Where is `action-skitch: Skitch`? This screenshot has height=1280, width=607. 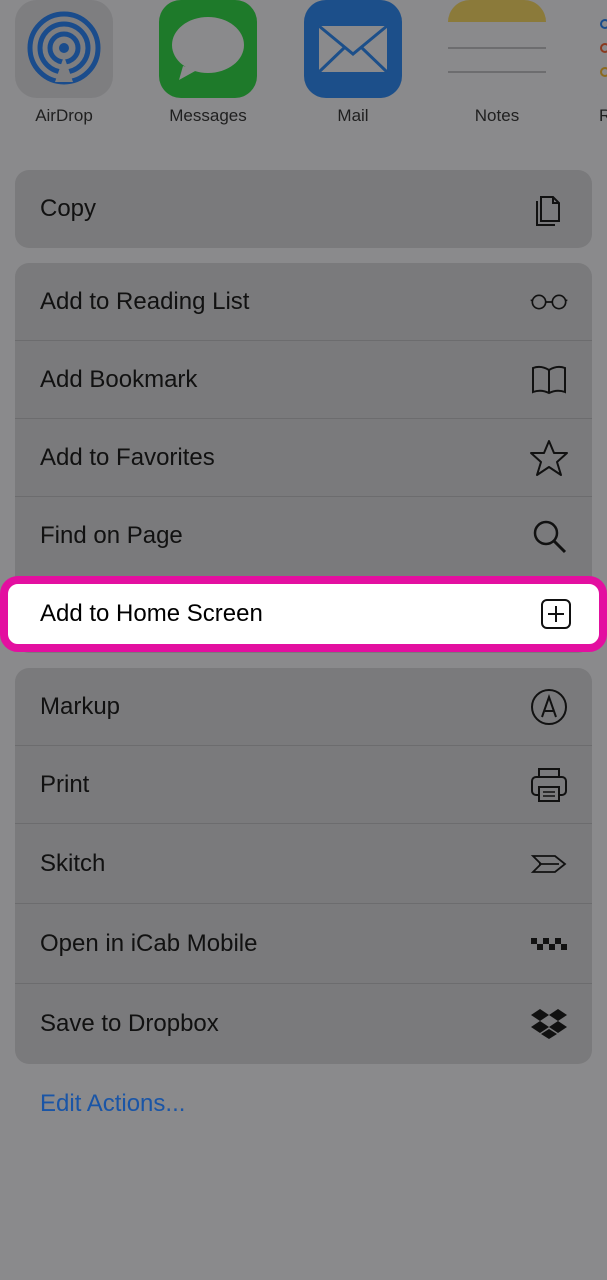
action-skitch: Skitch is located at coordinates (303, 864).